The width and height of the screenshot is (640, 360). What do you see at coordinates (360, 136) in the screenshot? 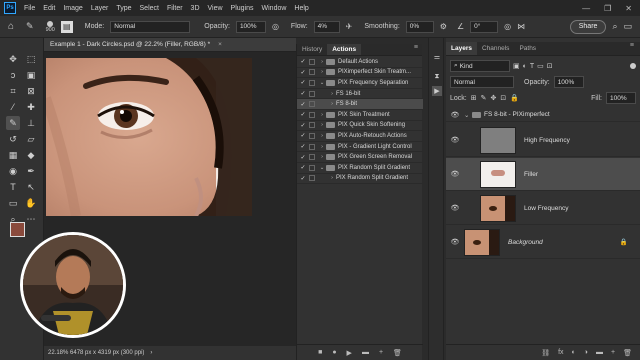
I see `action-row: ✓ › PIX Auto-Retouch Actions` at bounding box center [360, 136].